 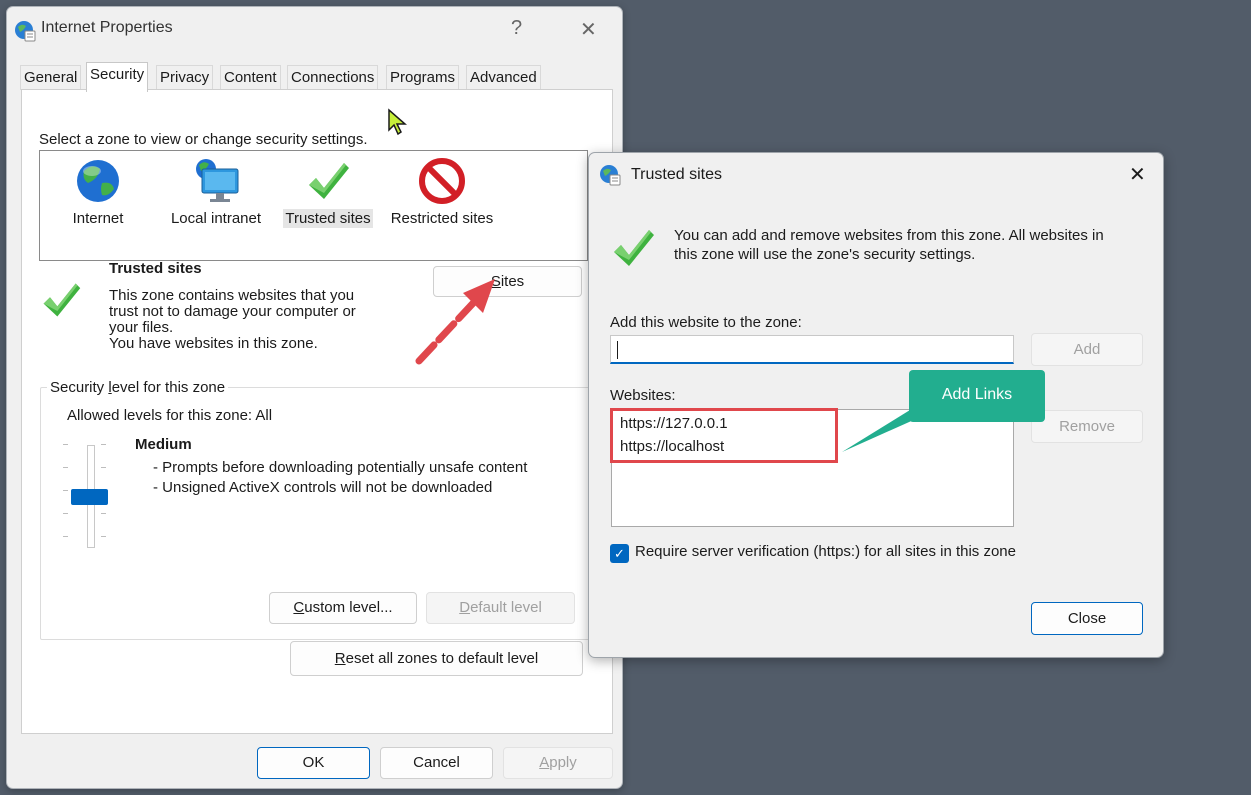 What do you see at coordinates (232, 295) in the screenshot?
I see `zone-description-line: This zone contains websites that you` at bounding box center [232, 295].